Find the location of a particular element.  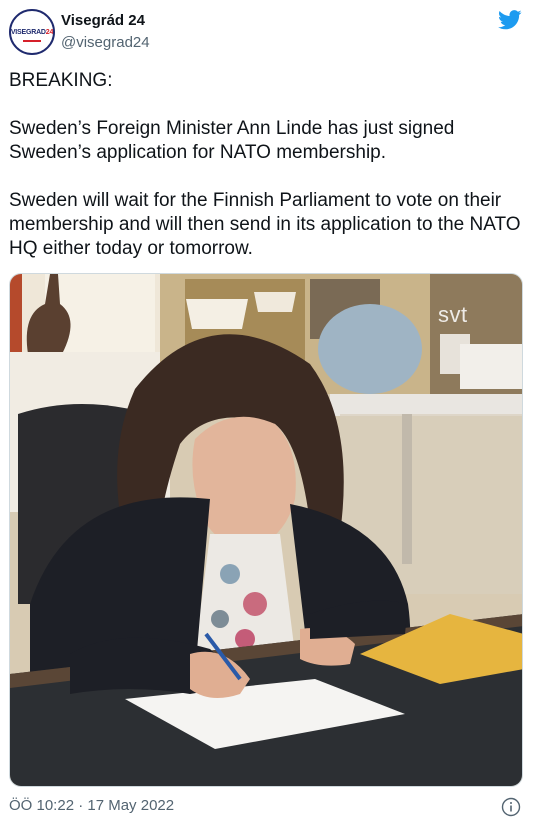

account-handle: @visegrad24 is located at coordinates (105, 42).